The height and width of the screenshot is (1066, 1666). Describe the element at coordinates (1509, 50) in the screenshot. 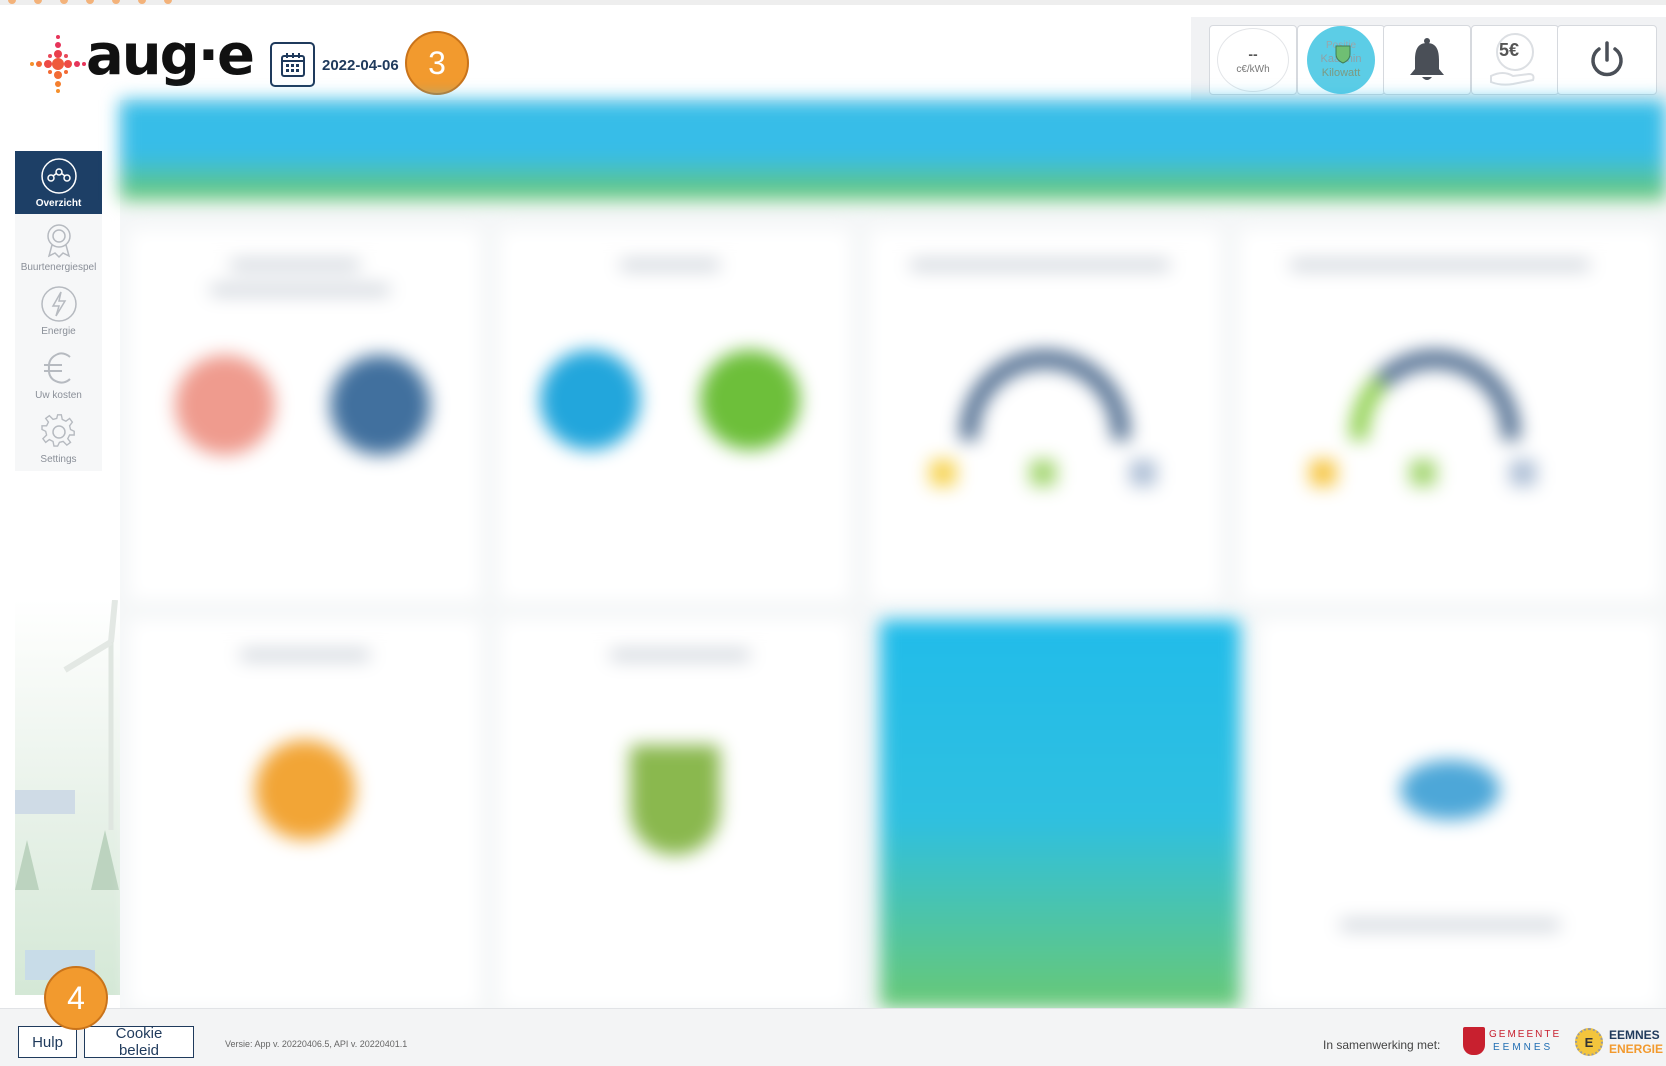

I see `cost-value: 5€` at that location.